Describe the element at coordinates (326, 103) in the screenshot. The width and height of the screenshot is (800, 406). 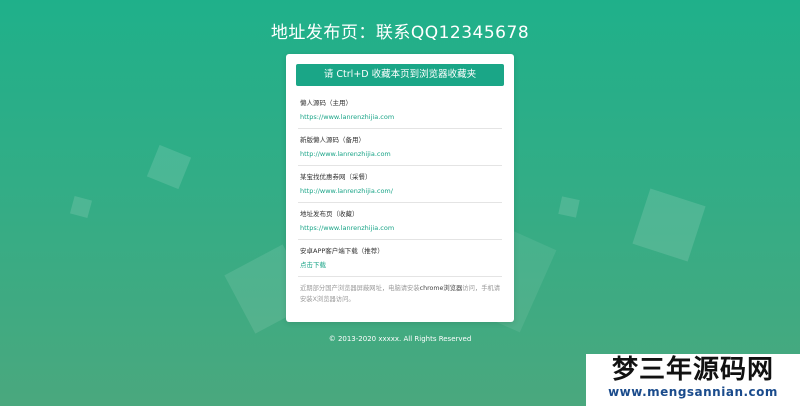
I see `entry-name: 懒人源码（主用）` at that location.